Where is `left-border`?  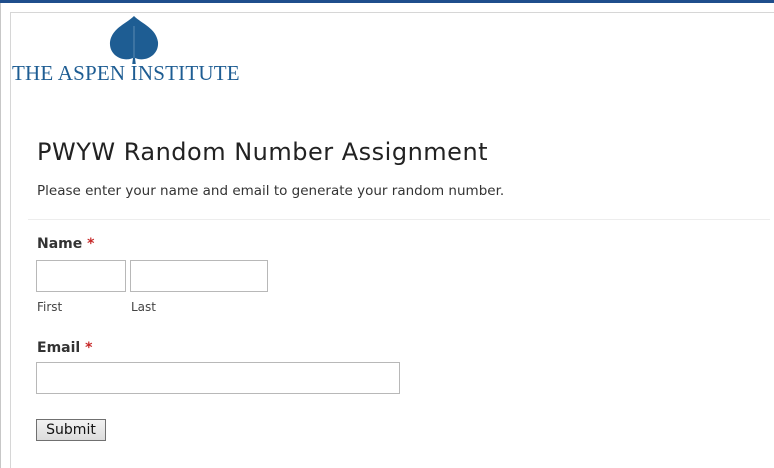 left-border is located at coordinates (0, 235).